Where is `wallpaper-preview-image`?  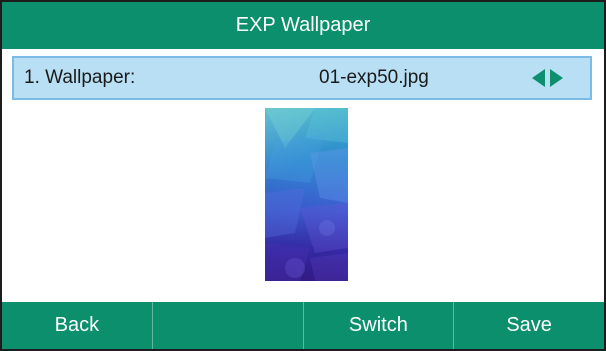
wallpaper-preview-image is located at coordinates (306, 194).